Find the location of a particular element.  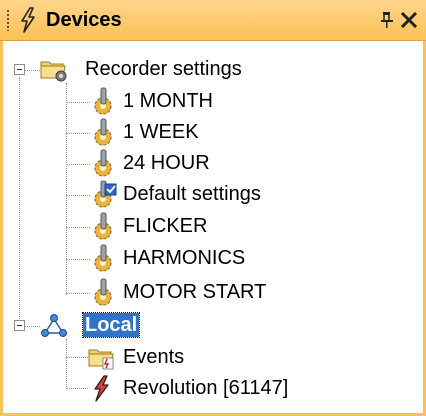

tree-node-label: Default settings is located at coordinates (192, 194).